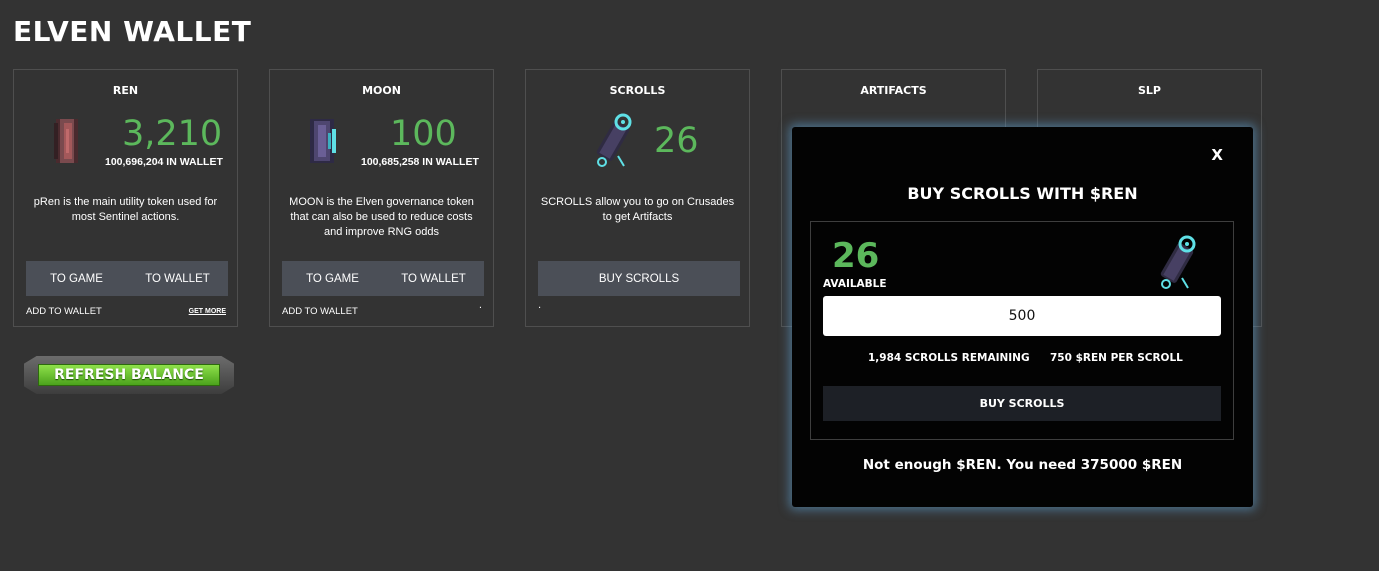 Image resolution: width=1379 pixels, height=571 pixels. Describe the element at coordinates (1116, 358) in the screenshot. I see `price-per-scroll: 750 $REN PER SCROLL` at that location.